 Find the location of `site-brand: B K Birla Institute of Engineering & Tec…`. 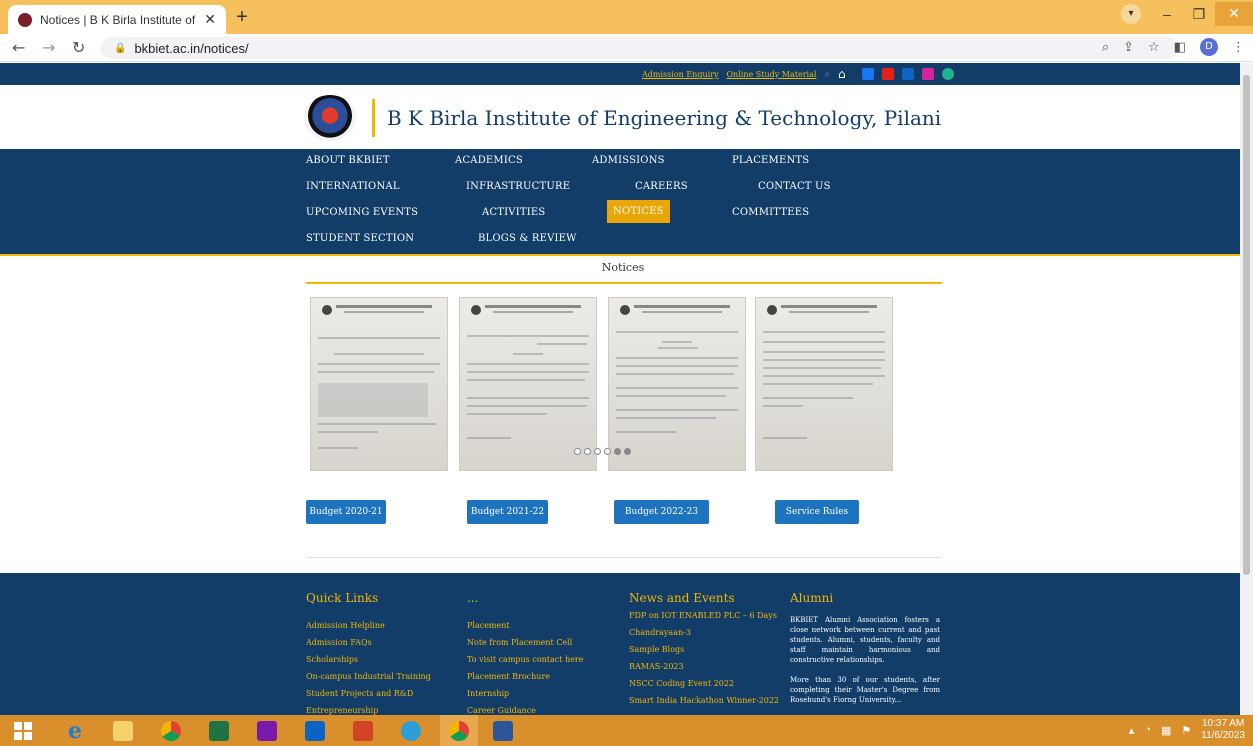

site-brand: B K Birla Institute of Engineering & Tec… is located at coordinates (622, 118).